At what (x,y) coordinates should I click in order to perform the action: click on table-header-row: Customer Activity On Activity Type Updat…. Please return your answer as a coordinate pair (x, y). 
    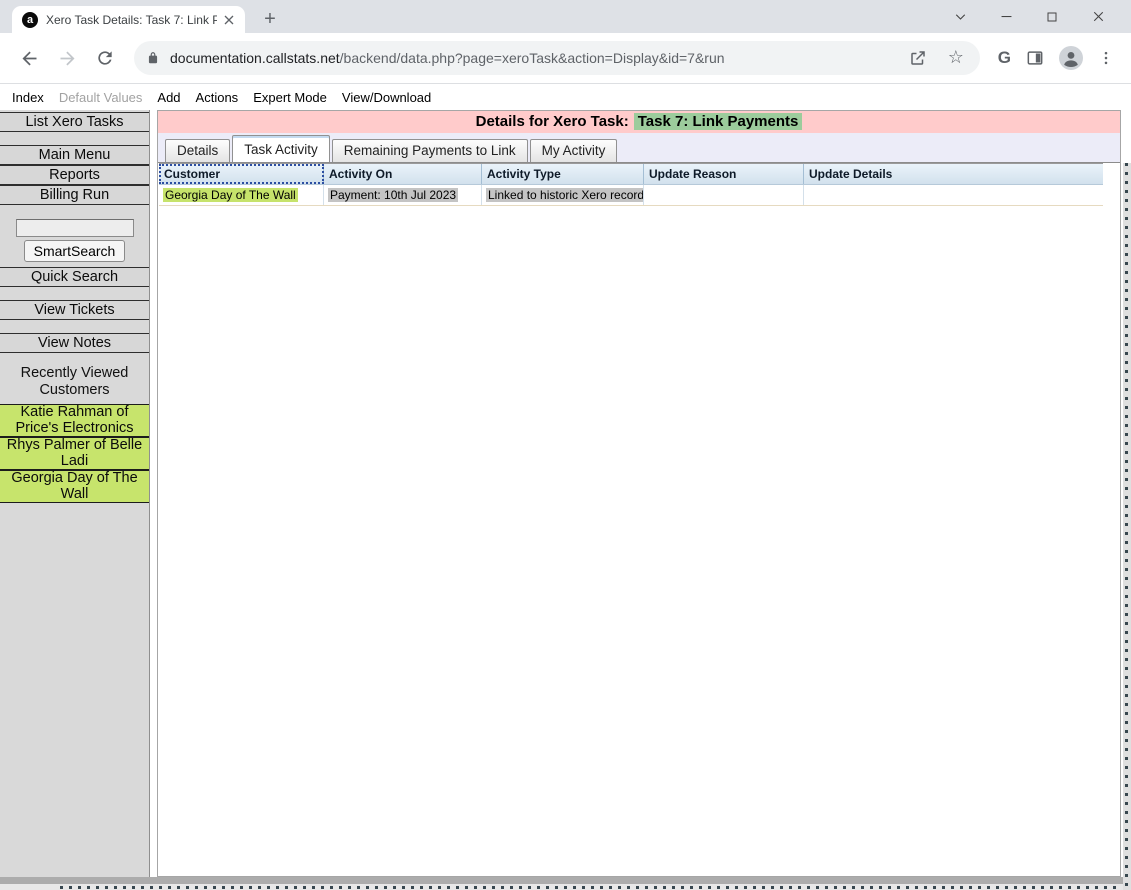
    Looking at the image, I should click on (631, 174).